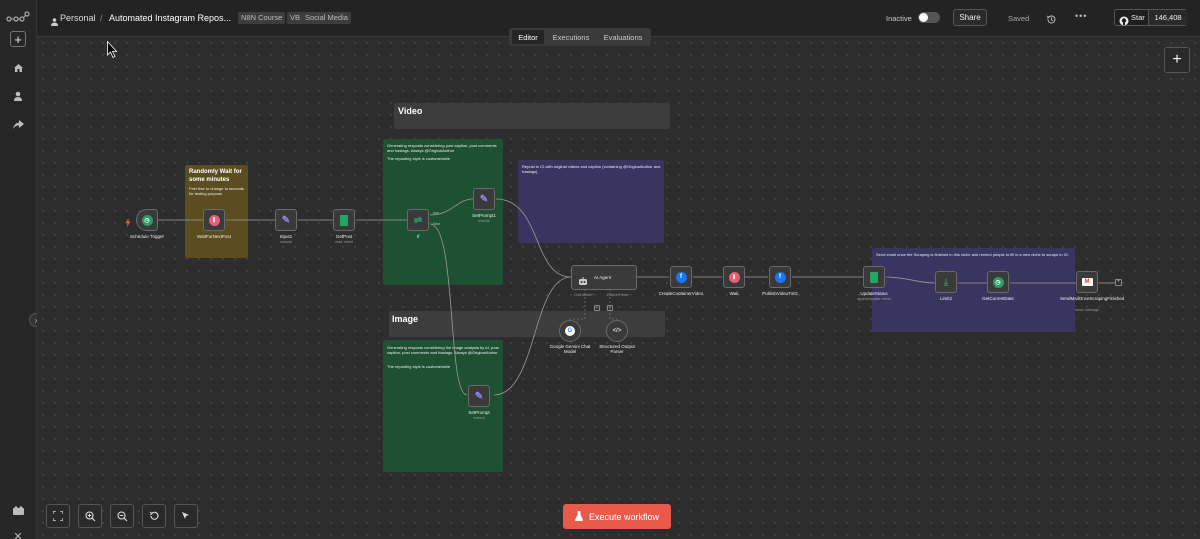 Image resolution: width=1200 pixels, height=539 pixels. Describe the element at coordinates (583, 279) in the screenshot. I see `robot-icon` at that location.